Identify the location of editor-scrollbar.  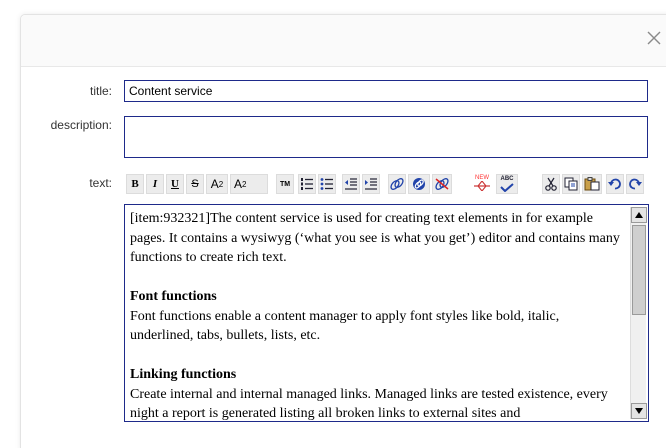
(638, 313).